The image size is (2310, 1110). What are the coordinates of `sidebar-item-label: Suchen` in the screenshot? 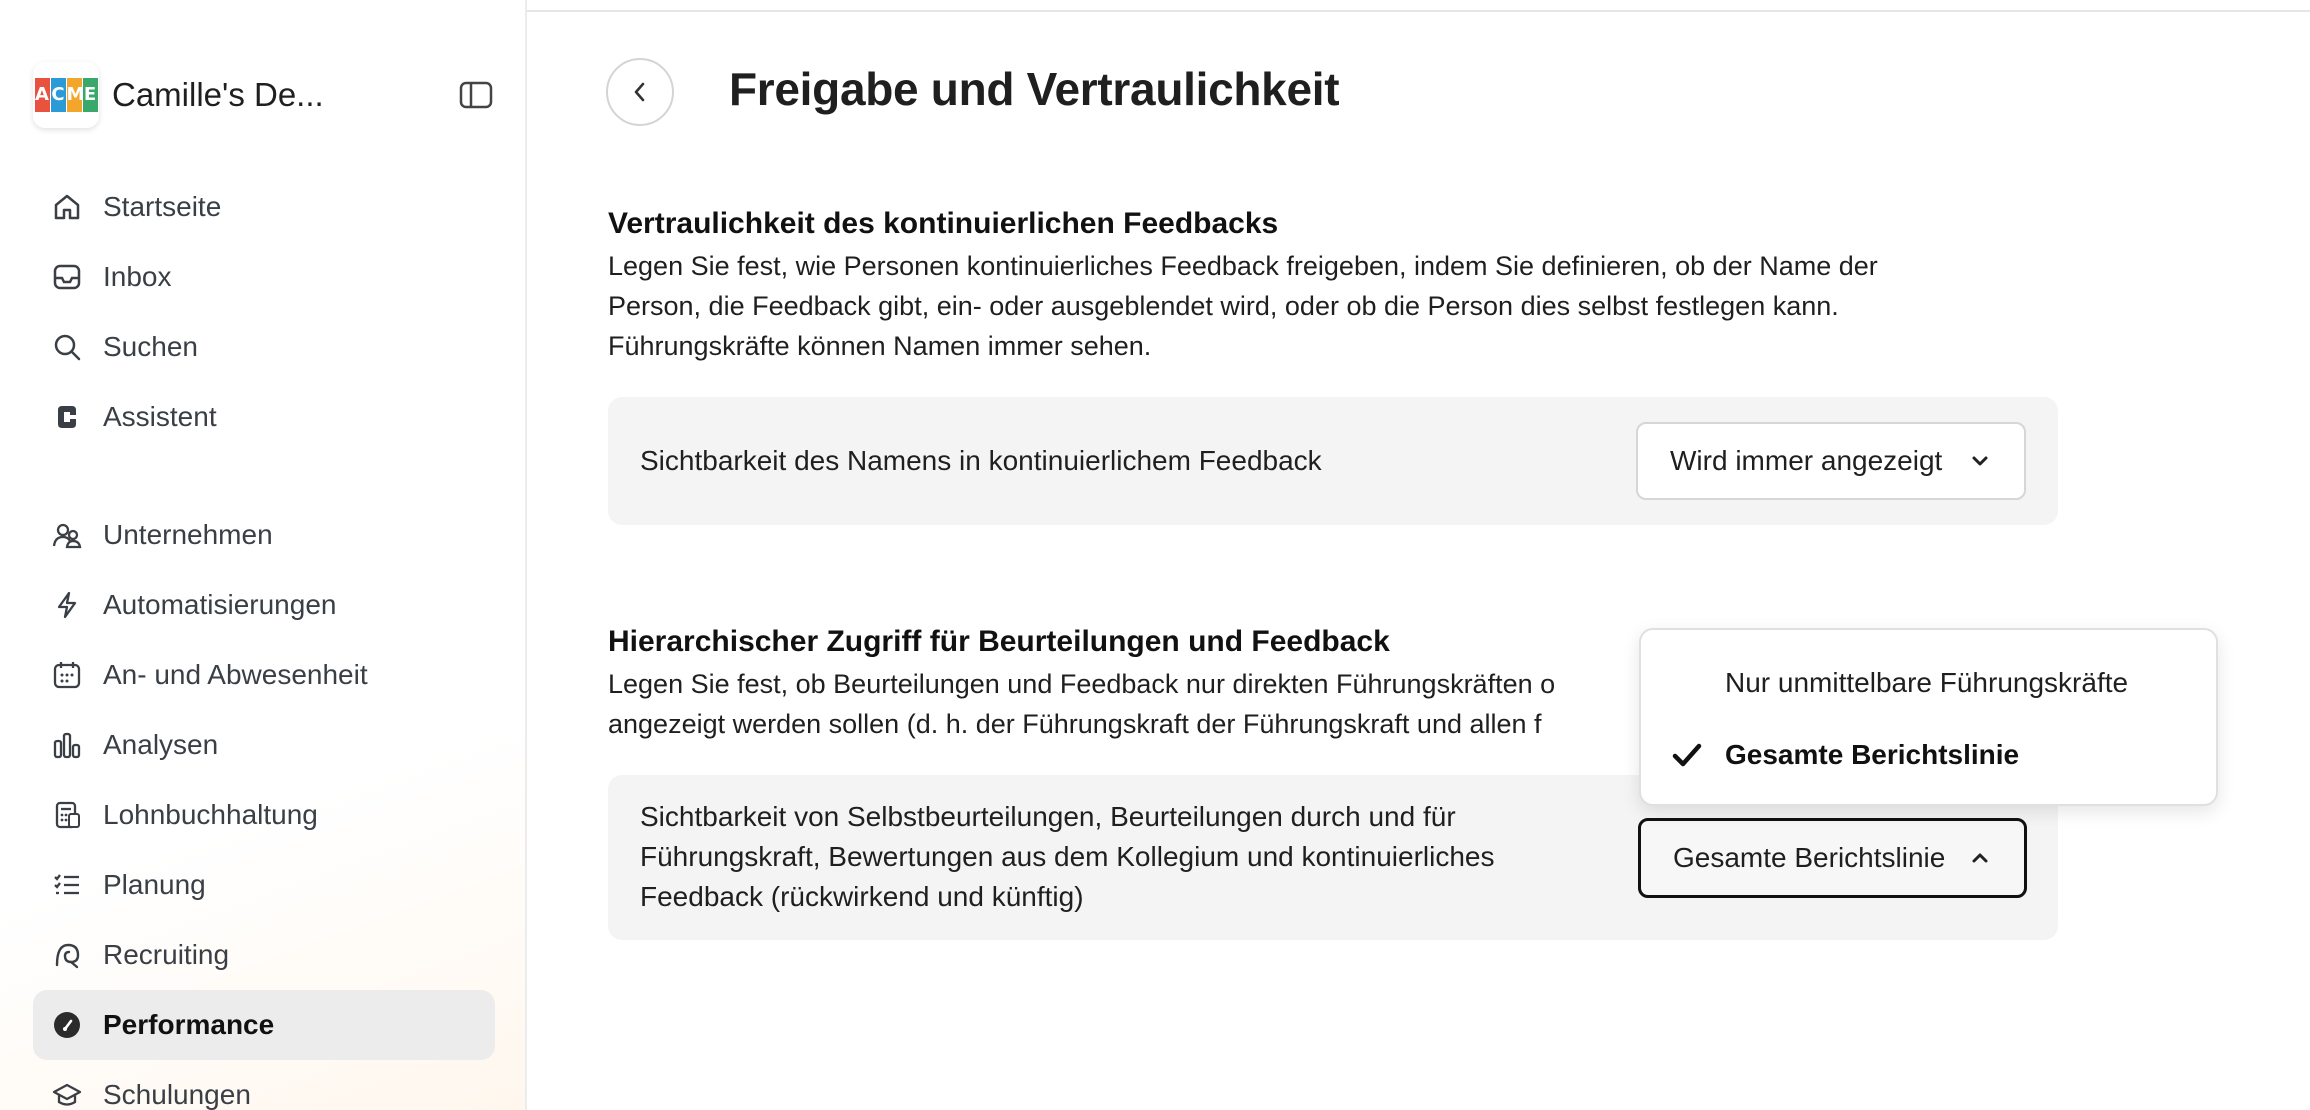 It's located at (150, 346).